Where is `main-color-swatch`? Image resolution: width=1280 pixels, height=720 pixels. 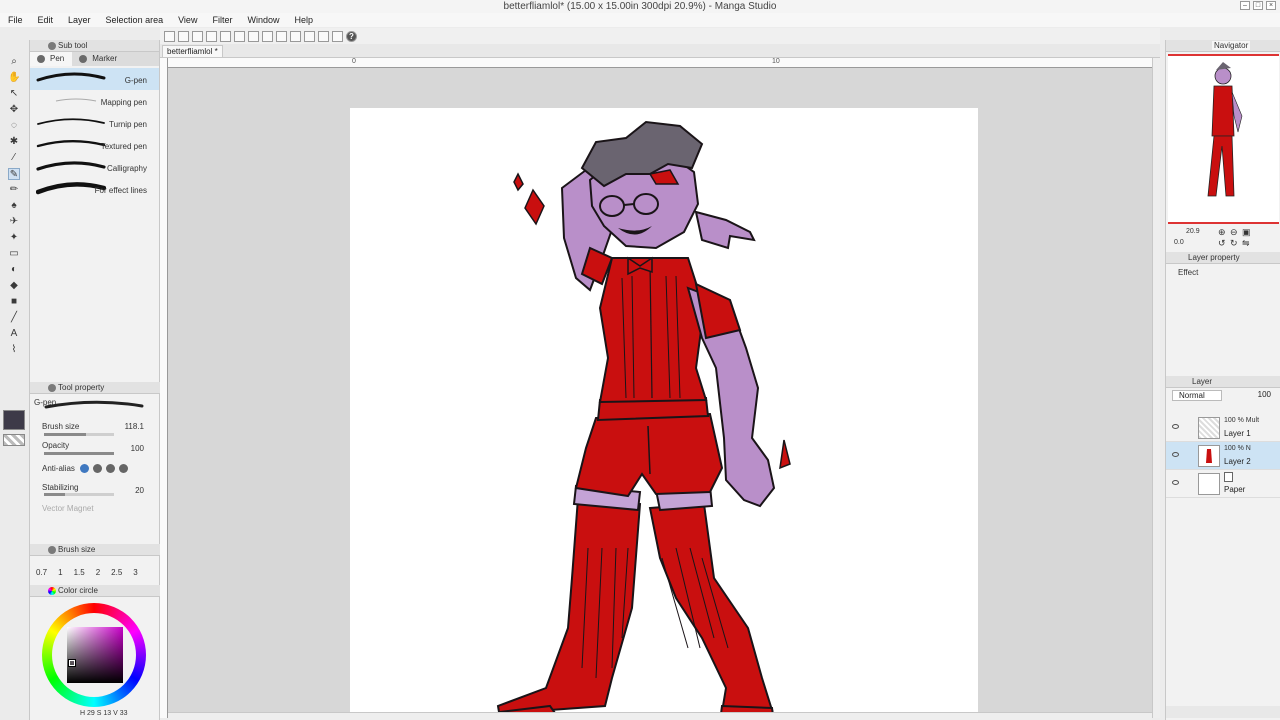
main-color-swatch is located at coordinates (14, 420).